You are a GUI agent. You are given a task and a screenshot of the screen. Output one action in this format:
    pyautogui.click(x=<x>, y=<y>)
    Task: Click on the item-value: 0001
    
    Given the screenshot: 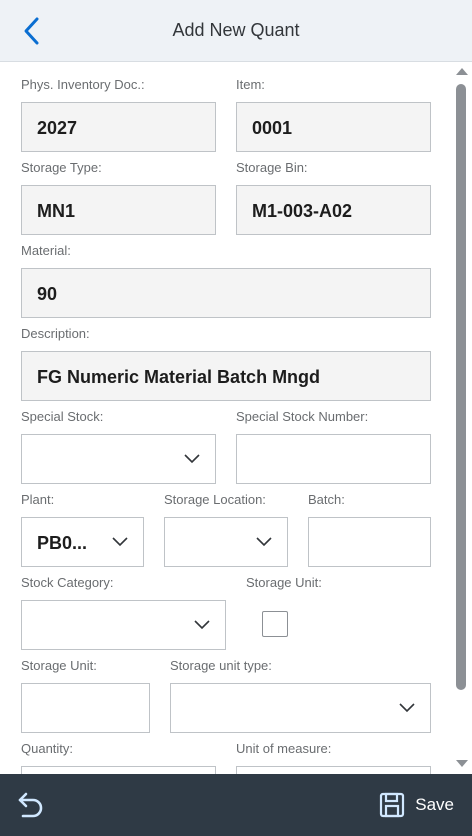 What is the action you would take?
    pyautogui.click(x=272, y=128)
    